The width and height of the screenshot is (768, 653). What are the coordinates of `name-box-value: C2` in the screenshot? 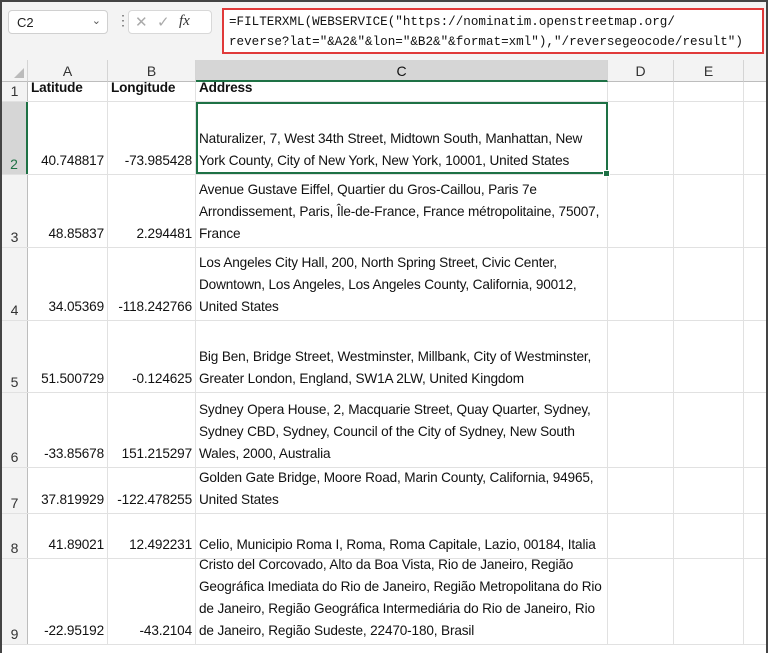 It's located at (25, 22).